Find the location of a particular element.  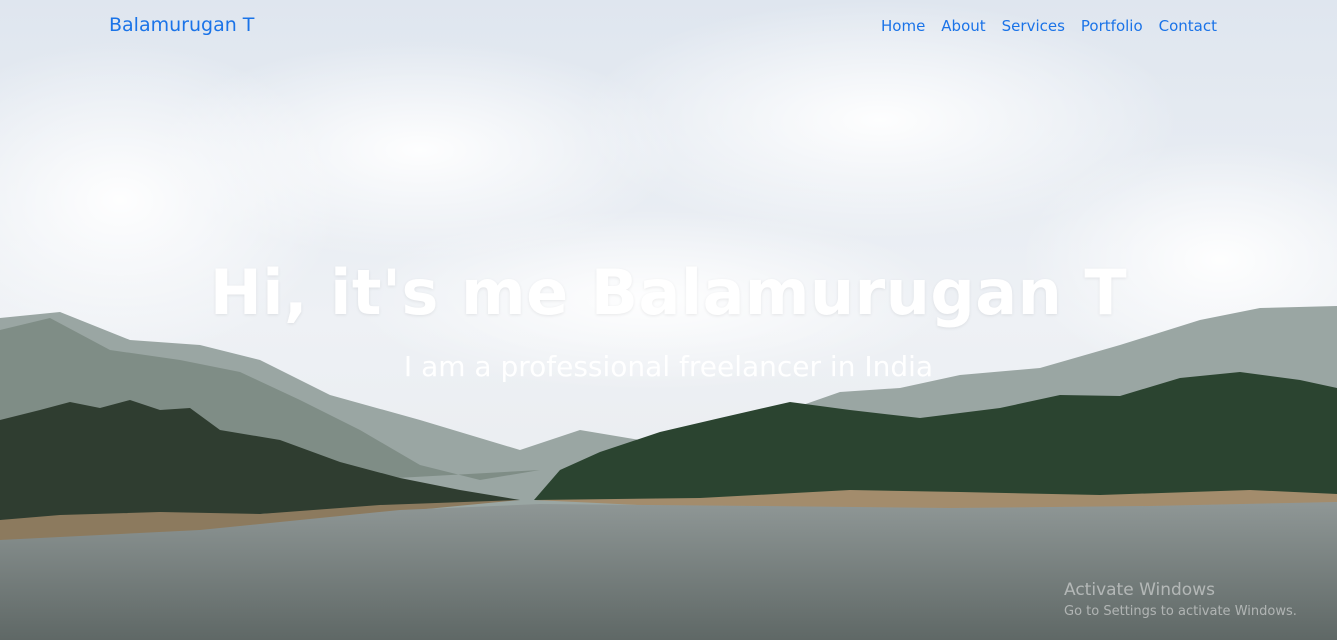

nav-link-about: About is located at coordinates (963, 26).